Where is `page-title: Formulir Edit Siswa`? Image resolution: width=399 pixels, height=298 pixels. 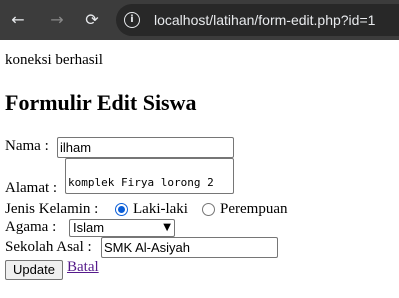
page-title: Formulir Edit Siswa is located at coordinates (101, 102).